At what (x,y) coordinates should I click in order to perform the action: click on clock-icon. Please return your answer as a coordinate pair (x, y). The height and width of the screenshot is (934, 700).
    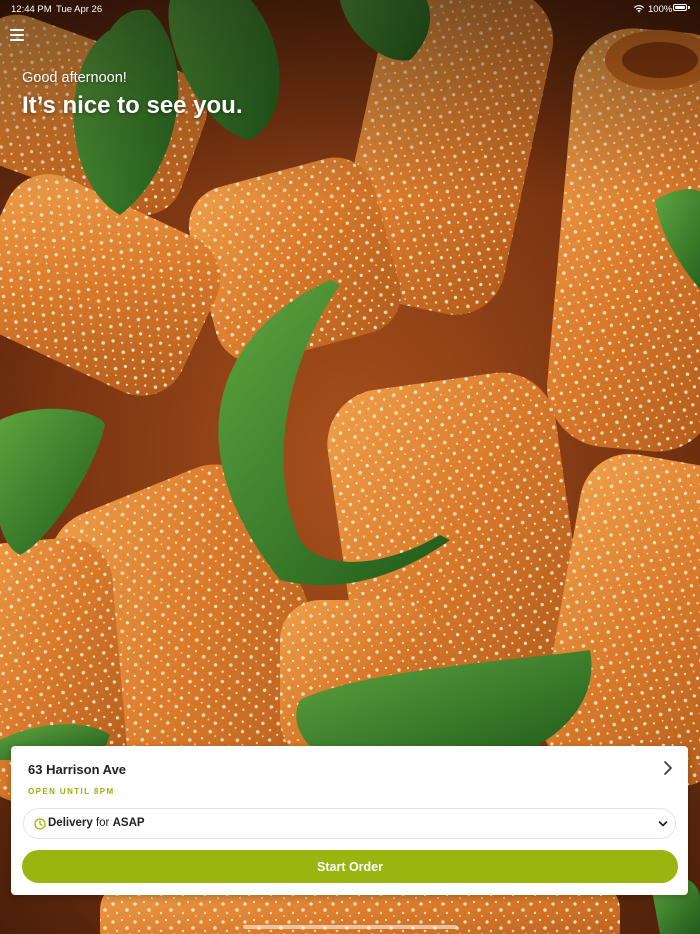
    Looking at the image, I should click on (40, 824).